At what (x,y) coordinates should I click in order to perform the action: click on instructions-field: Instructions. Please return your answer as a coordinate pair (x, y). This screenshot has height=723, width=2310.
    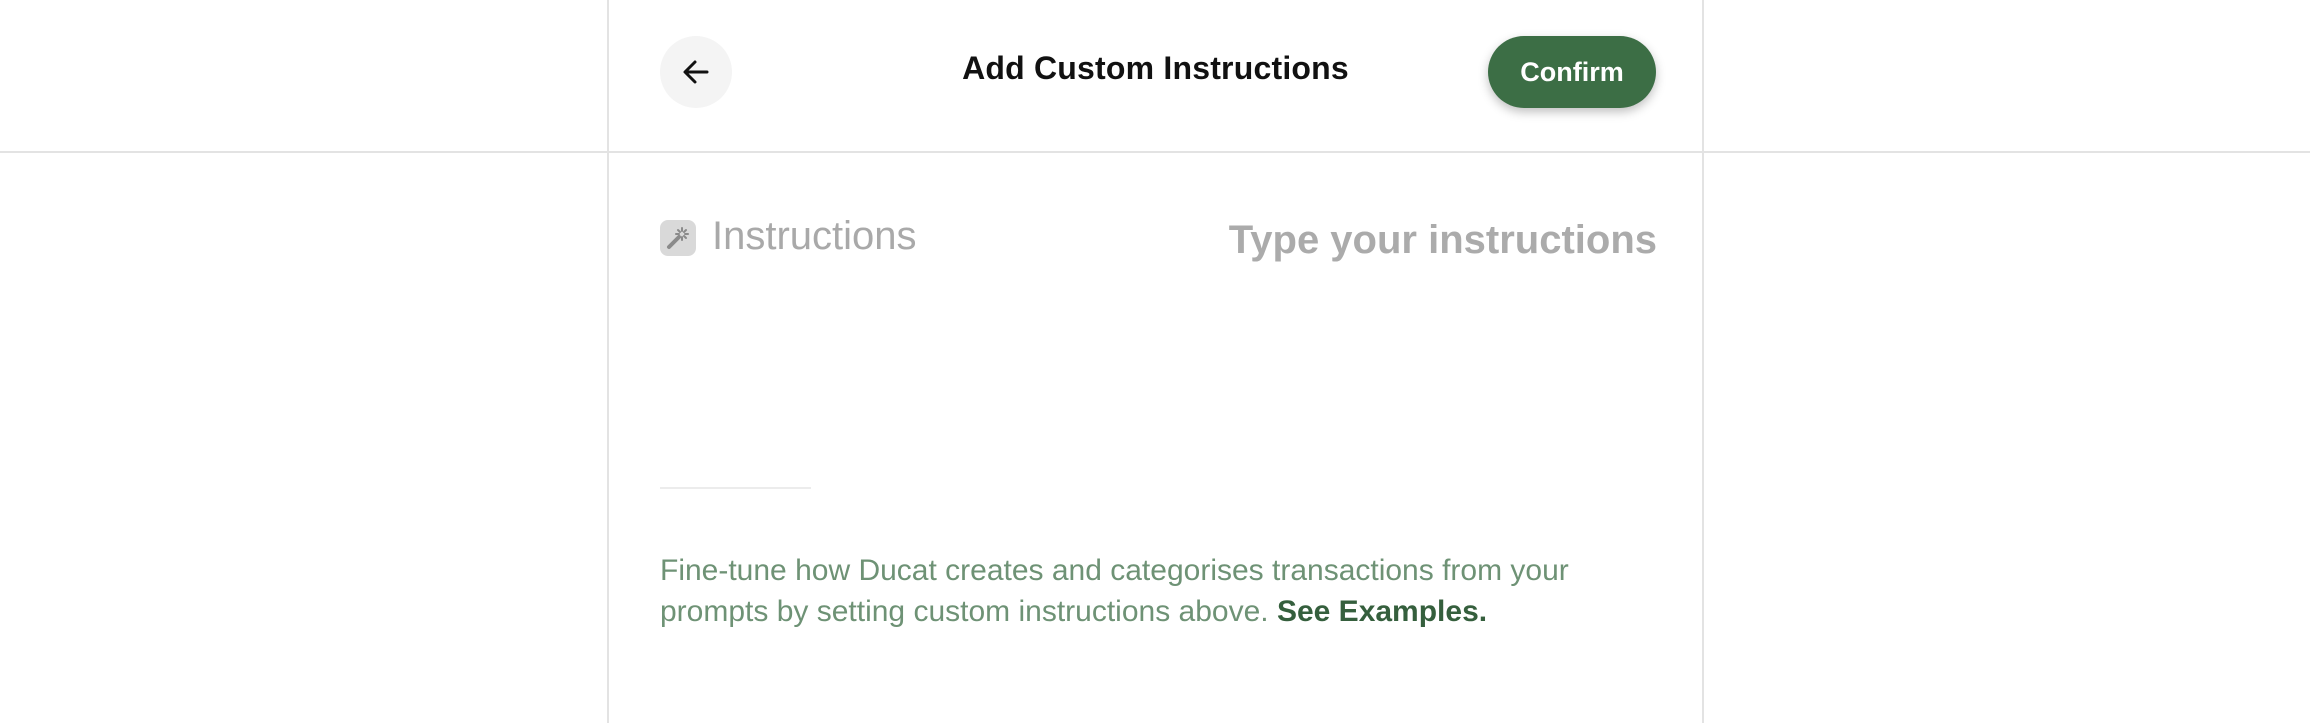
    Looking at the image, I should click on (1158, 242).